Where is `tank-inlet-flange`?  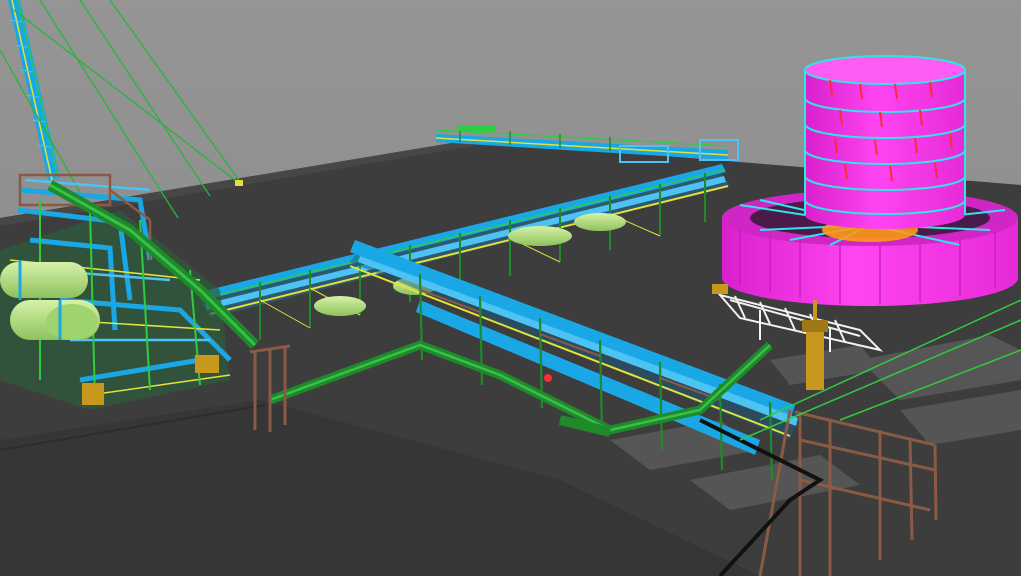 tank-inlet-flange is located at coordinates (720, 289).